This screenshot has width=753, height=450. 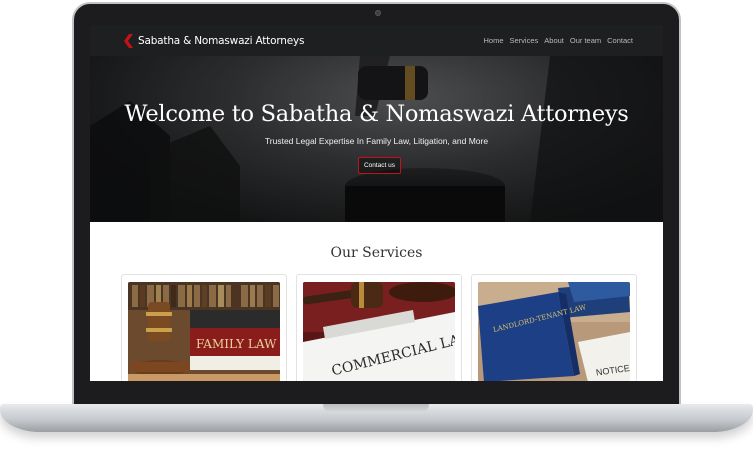 I want to click on commercial-law-image: COMMERCIAL LAW, so click(x=379, y=331).